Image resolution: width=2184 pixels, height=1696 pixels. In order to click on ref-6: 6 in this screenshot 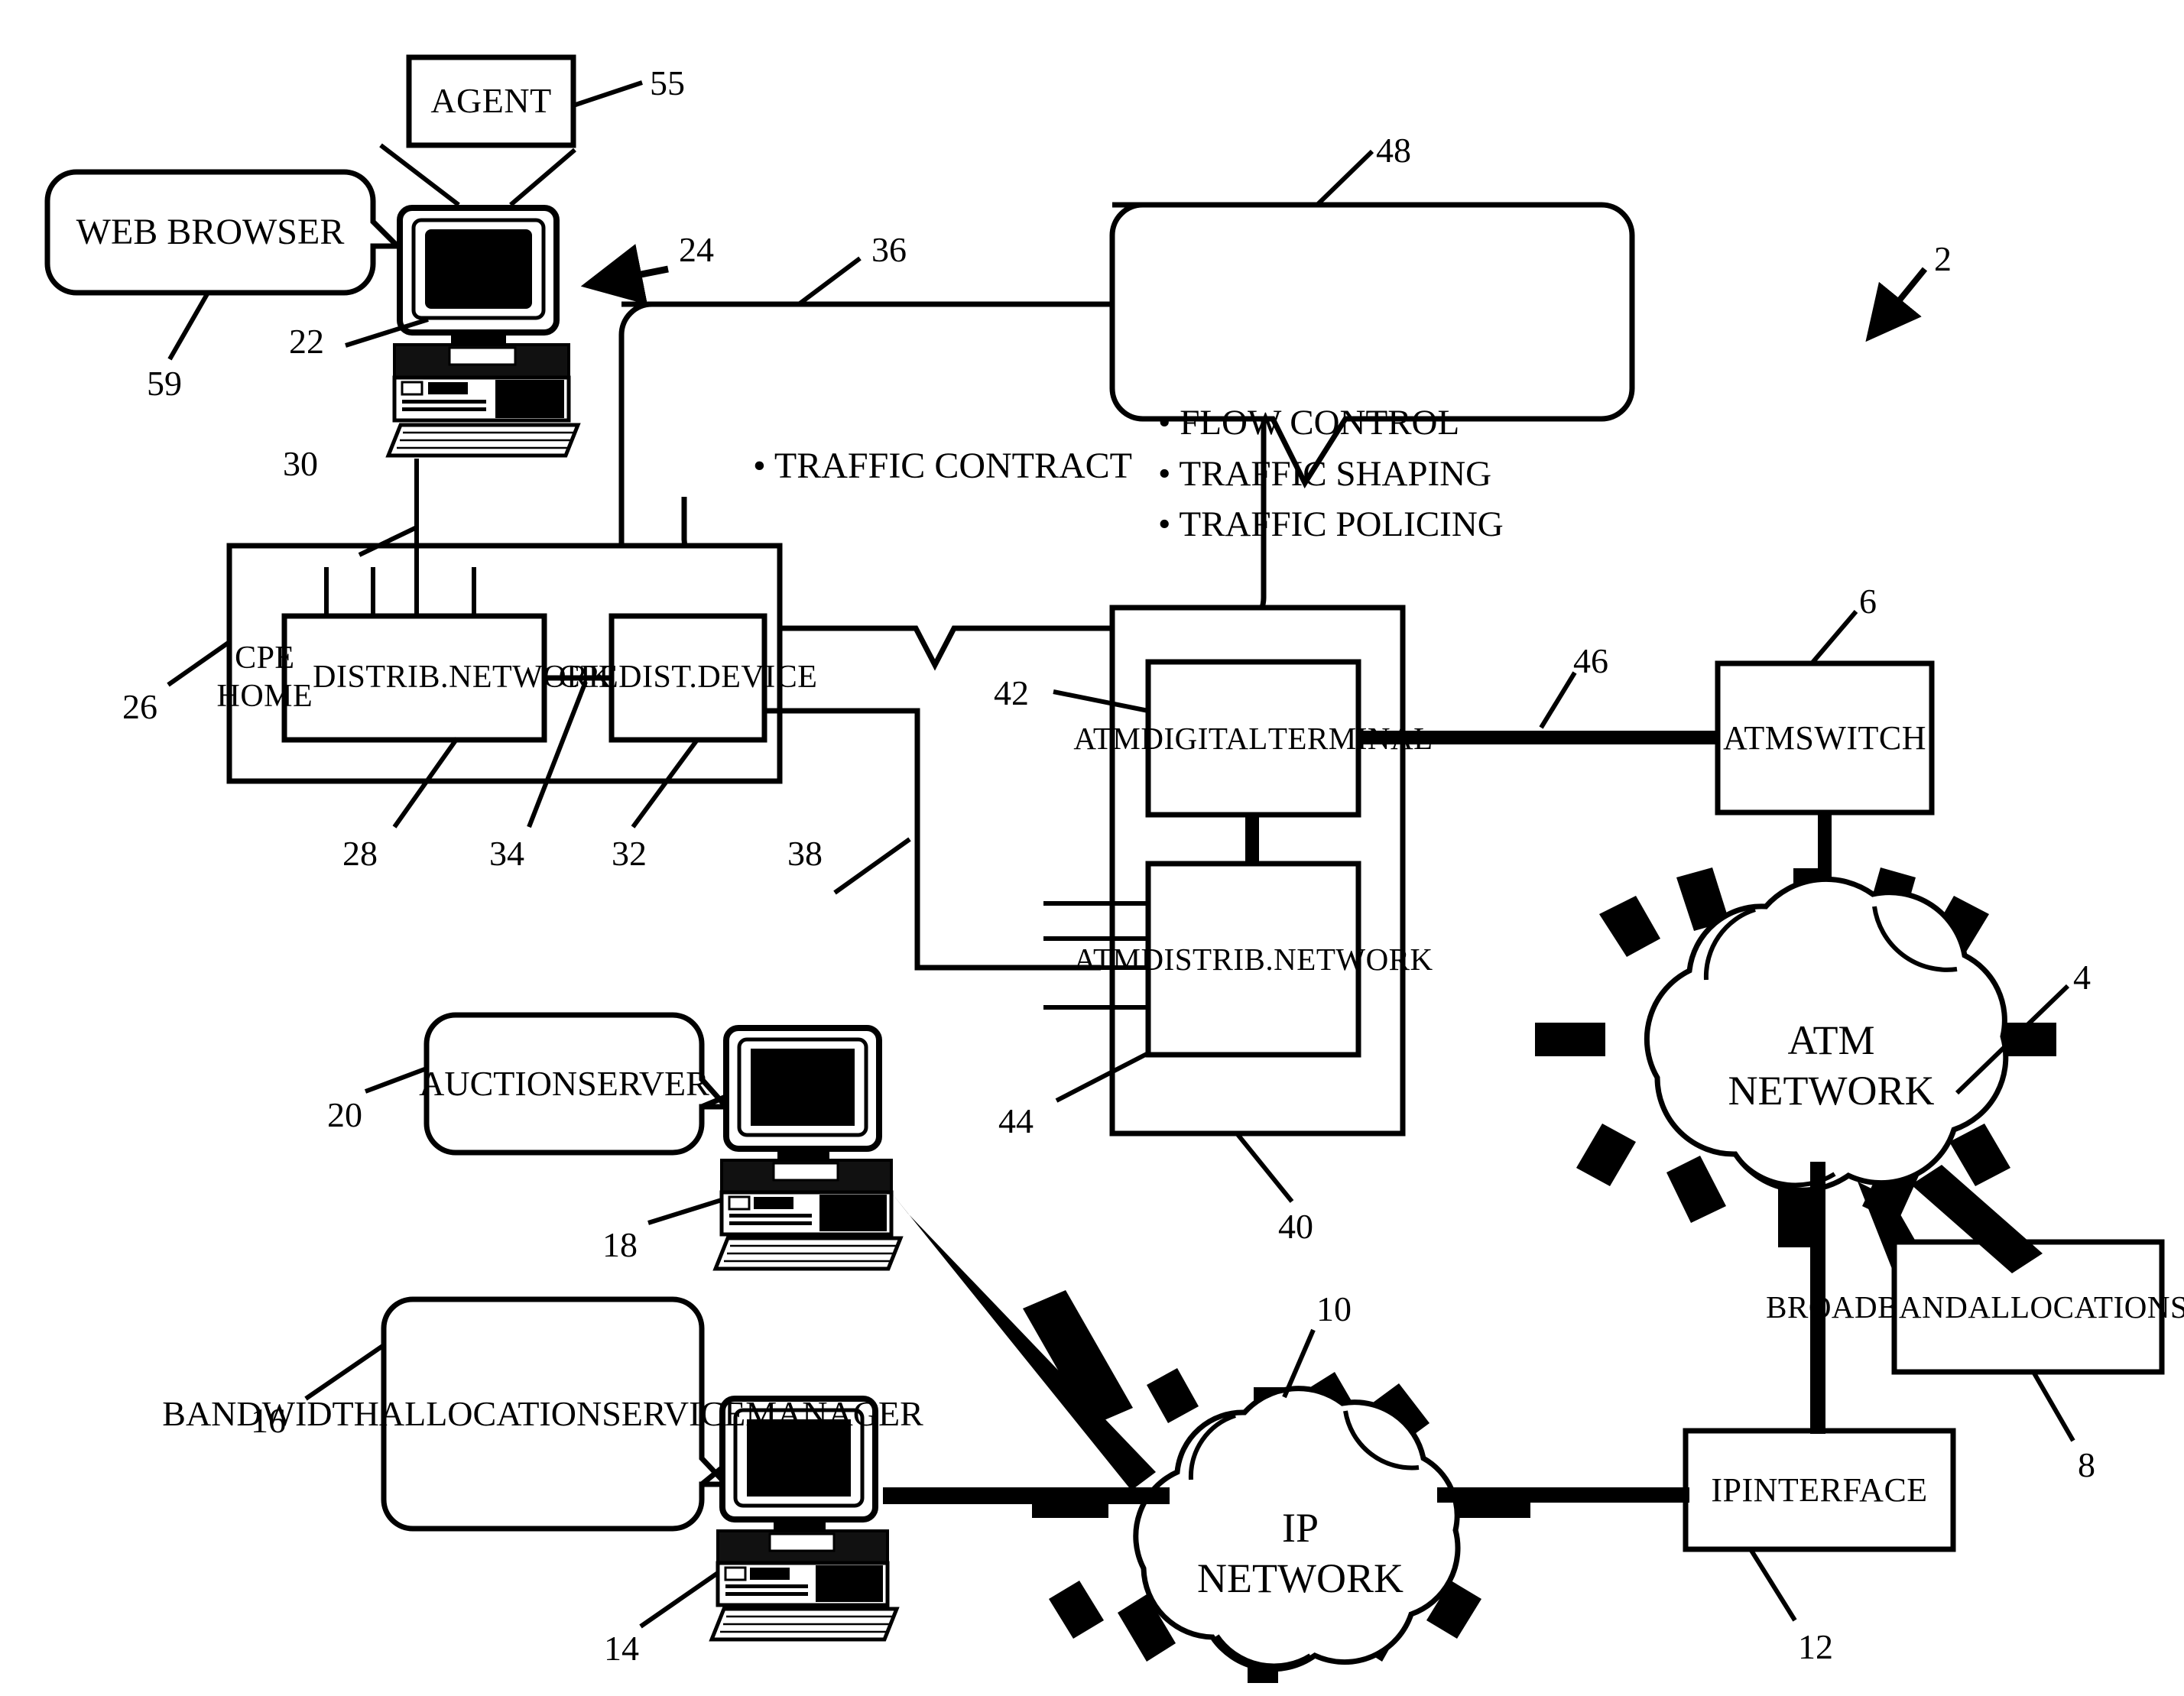, I will do `click(1868, 601)`.